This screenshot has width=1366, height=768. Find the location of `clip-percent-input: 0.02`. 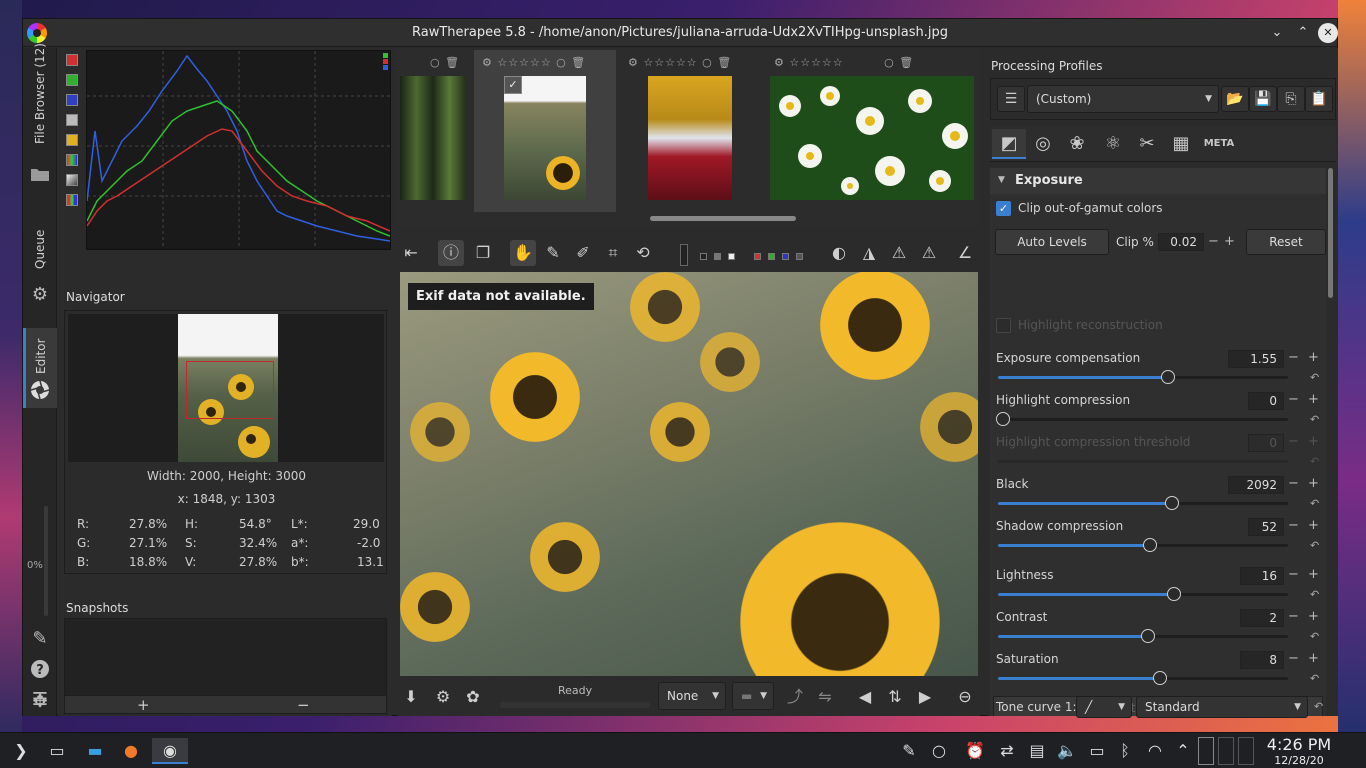

clip-percent-input: 0.02 is located at coordinates (1181, 242).